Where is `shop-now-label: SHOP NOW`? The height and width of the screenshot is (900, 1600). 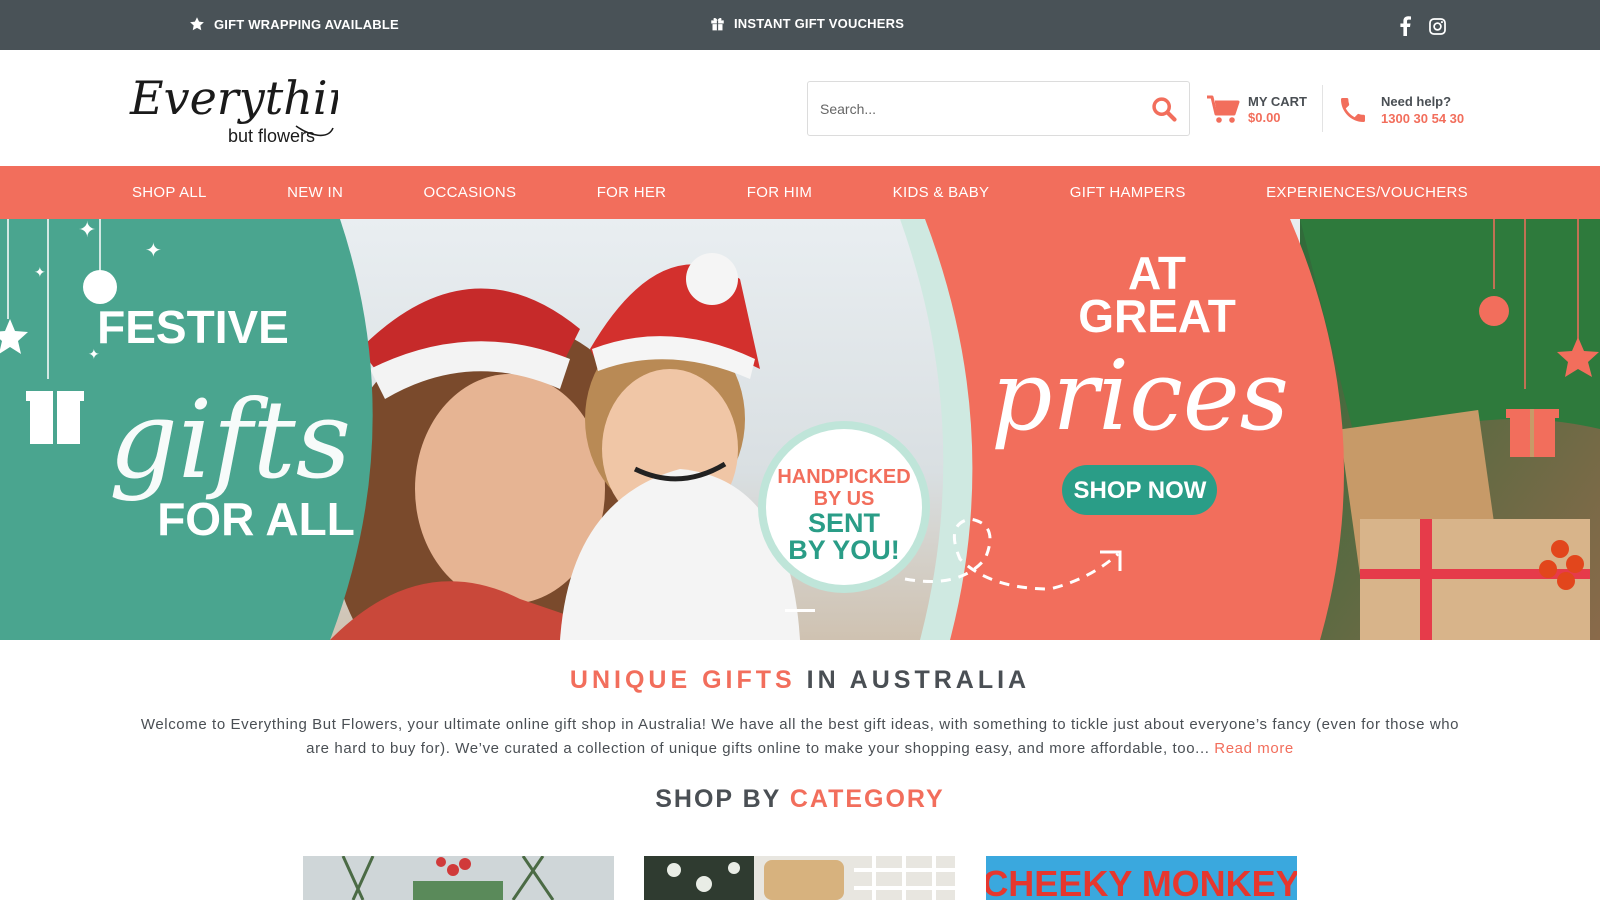
shop-now-label: SHOP NOW is located at coordinates (1140, 490).